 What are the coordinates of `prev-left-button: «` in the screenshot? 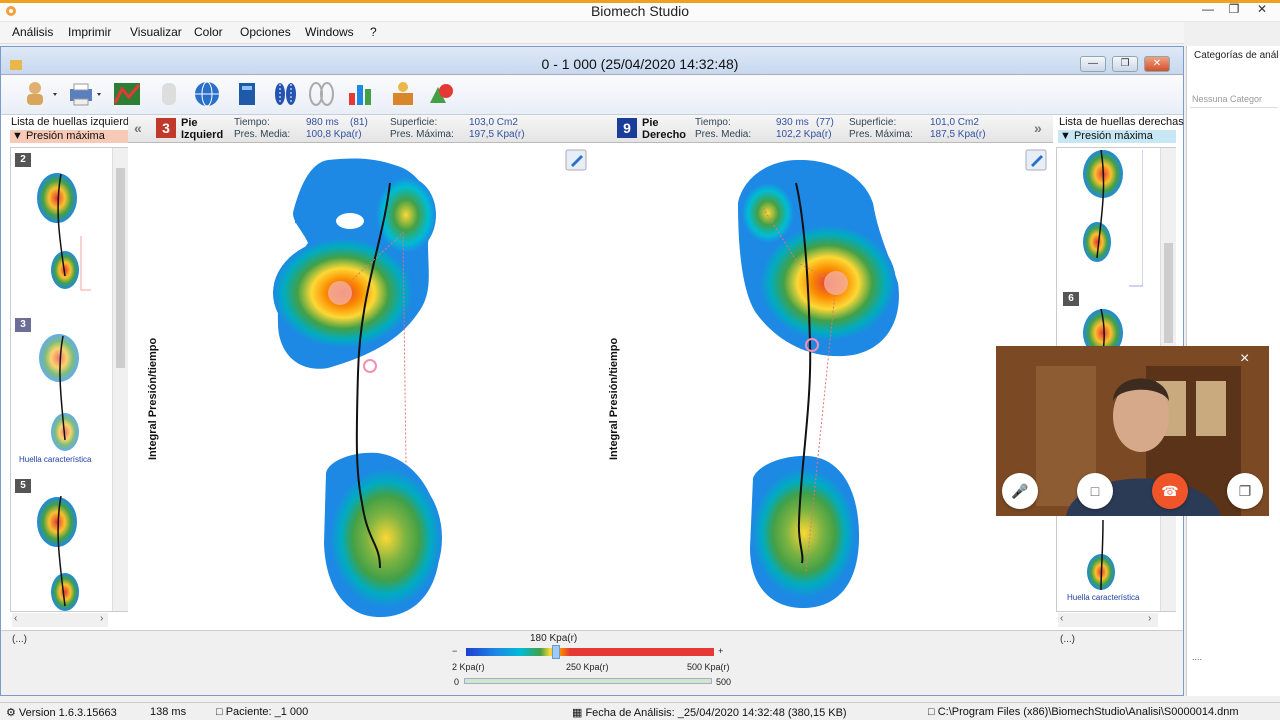 It's located at (138, 128).